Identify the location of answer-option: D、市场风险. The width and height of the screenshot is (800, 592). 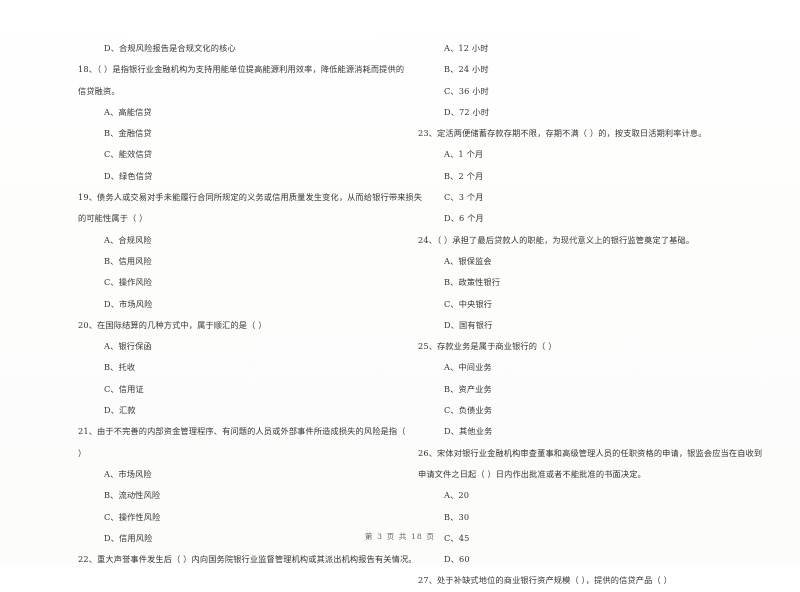
(128, 303).